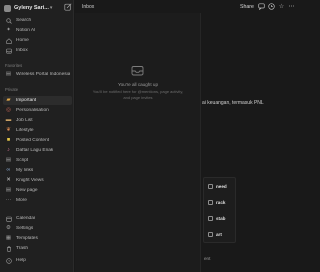  What do you see at coordinates (8, 169) in the screenshot?
I see `link-icon: ∞` at bounding box center [8, 169].